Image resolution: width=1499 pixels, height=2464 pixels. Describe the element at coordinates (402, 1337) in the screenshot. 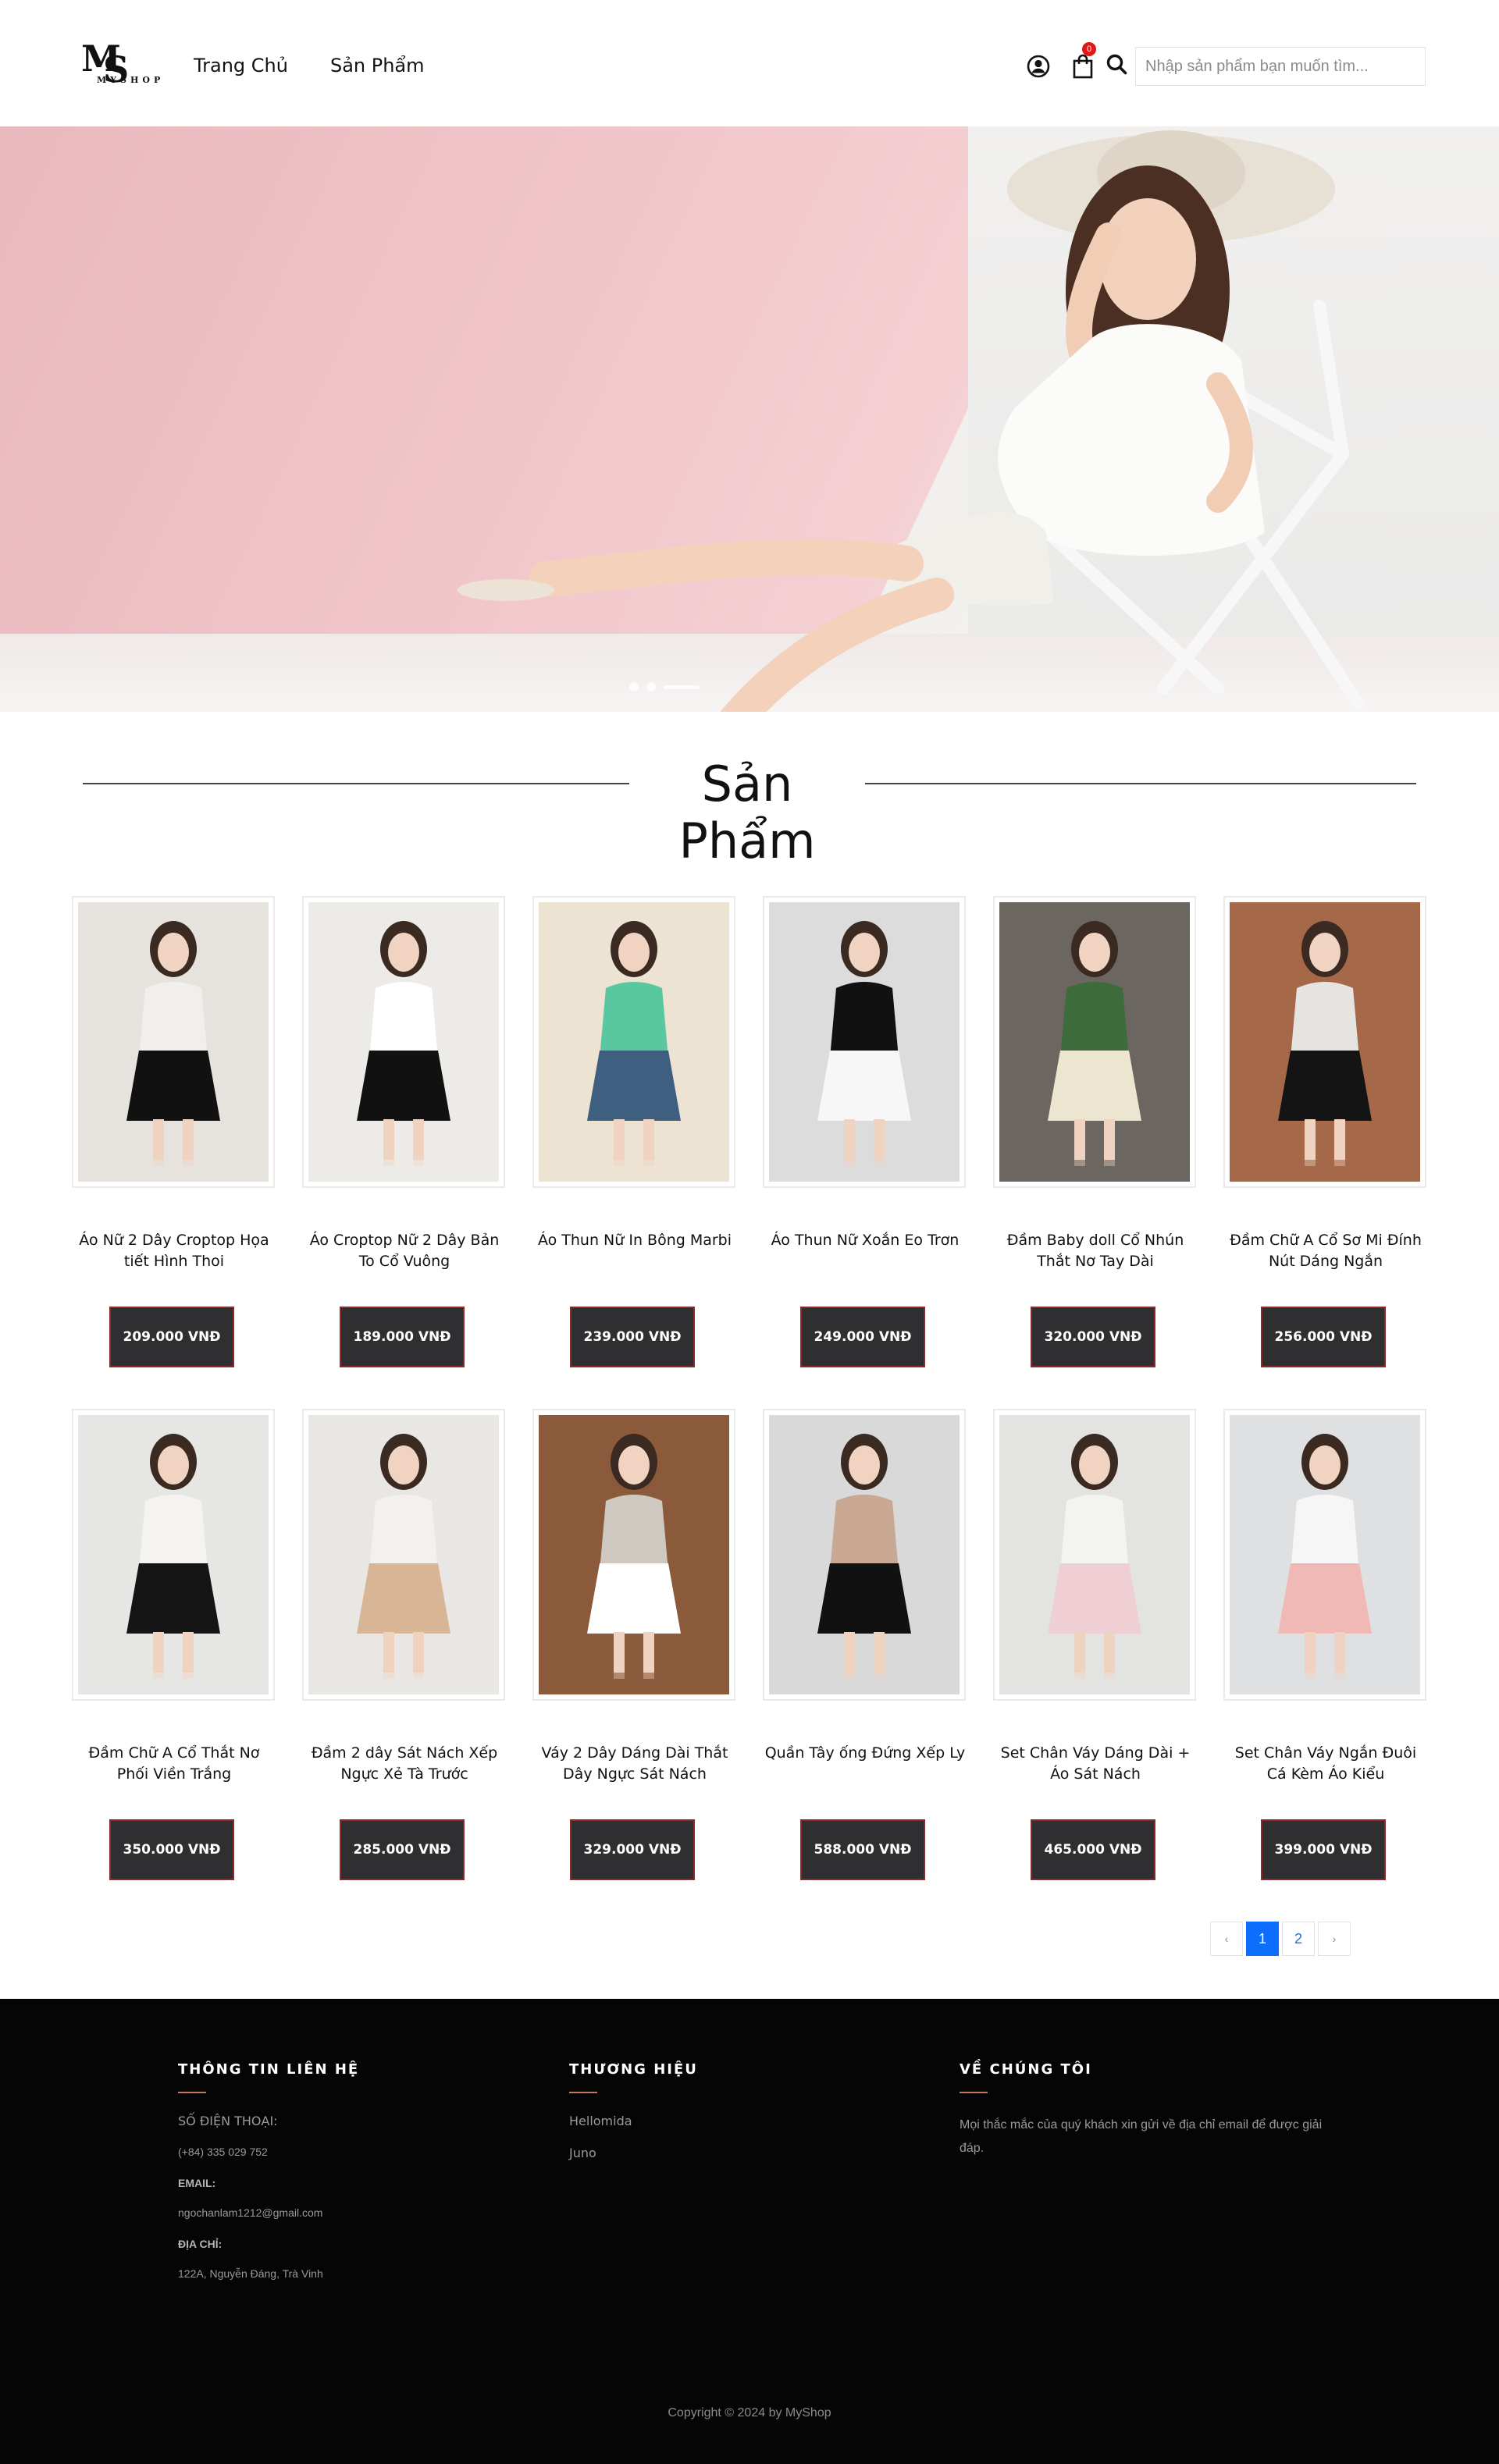

I see `product-price-button: 189.000 VNĐ` at that location.